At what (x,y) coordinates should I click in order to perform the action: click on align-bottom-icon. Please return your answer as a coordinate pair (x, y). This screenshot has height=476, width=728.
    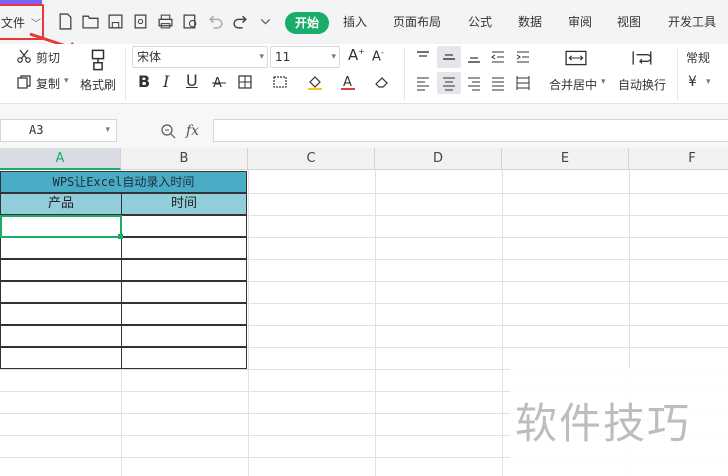
    Looking at the image, I should click on (474, 57).